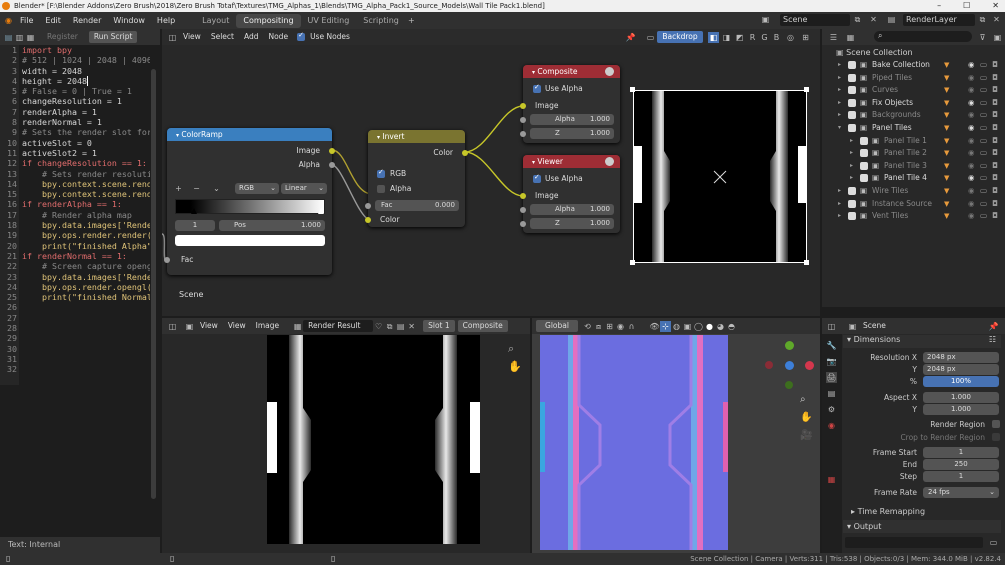  I want to click on add-workspace-icon: +, so click(411, 20).